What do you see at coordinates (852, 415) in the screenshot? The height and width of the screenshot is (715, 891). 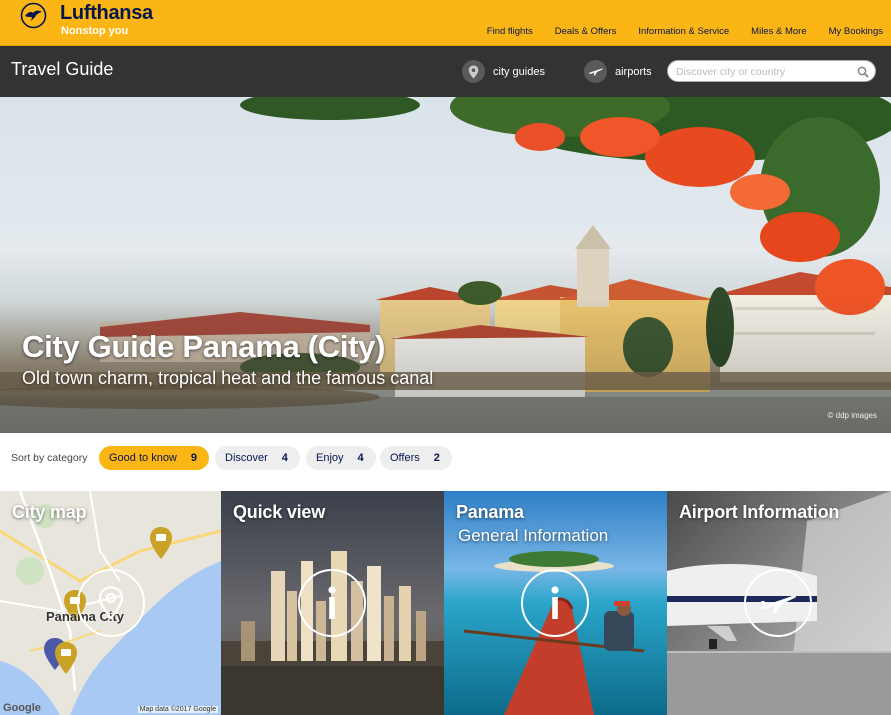 I see `image-credit: © ddp images` at bounding box center [852, 415].